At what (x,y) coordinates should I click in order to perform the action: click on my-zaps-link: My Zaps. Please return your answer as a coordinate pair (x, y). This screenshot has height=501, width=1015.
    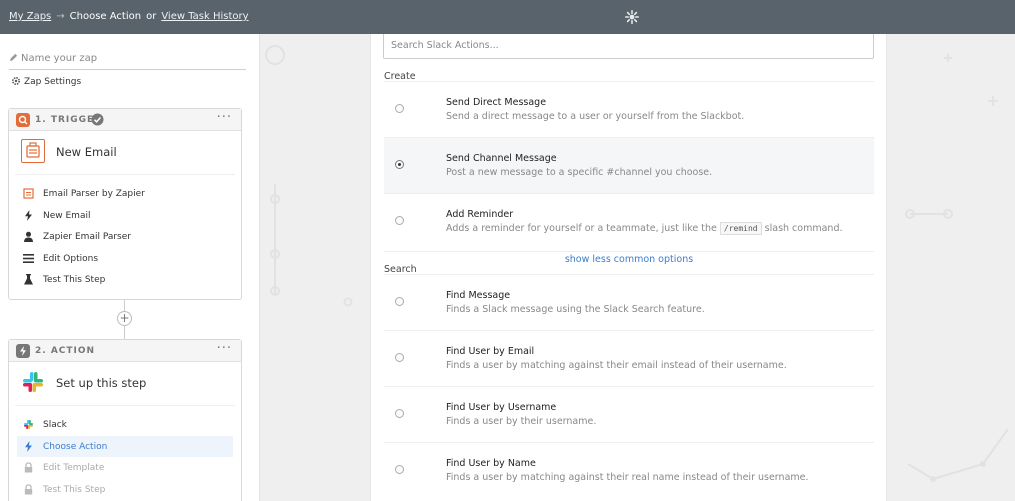
    Looking at the image, I should click on (30, 16).